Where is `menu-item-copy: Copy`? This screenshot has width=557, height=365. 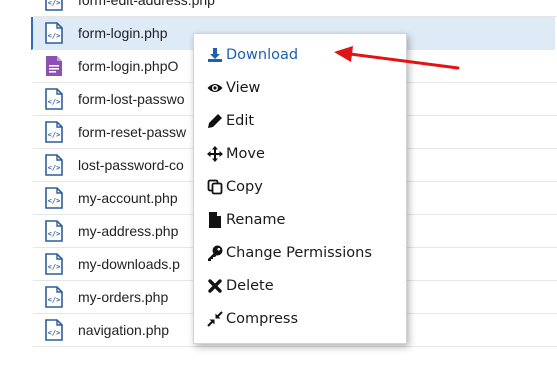 menu-item-copy: Copy is located at coordinates (234, 187).